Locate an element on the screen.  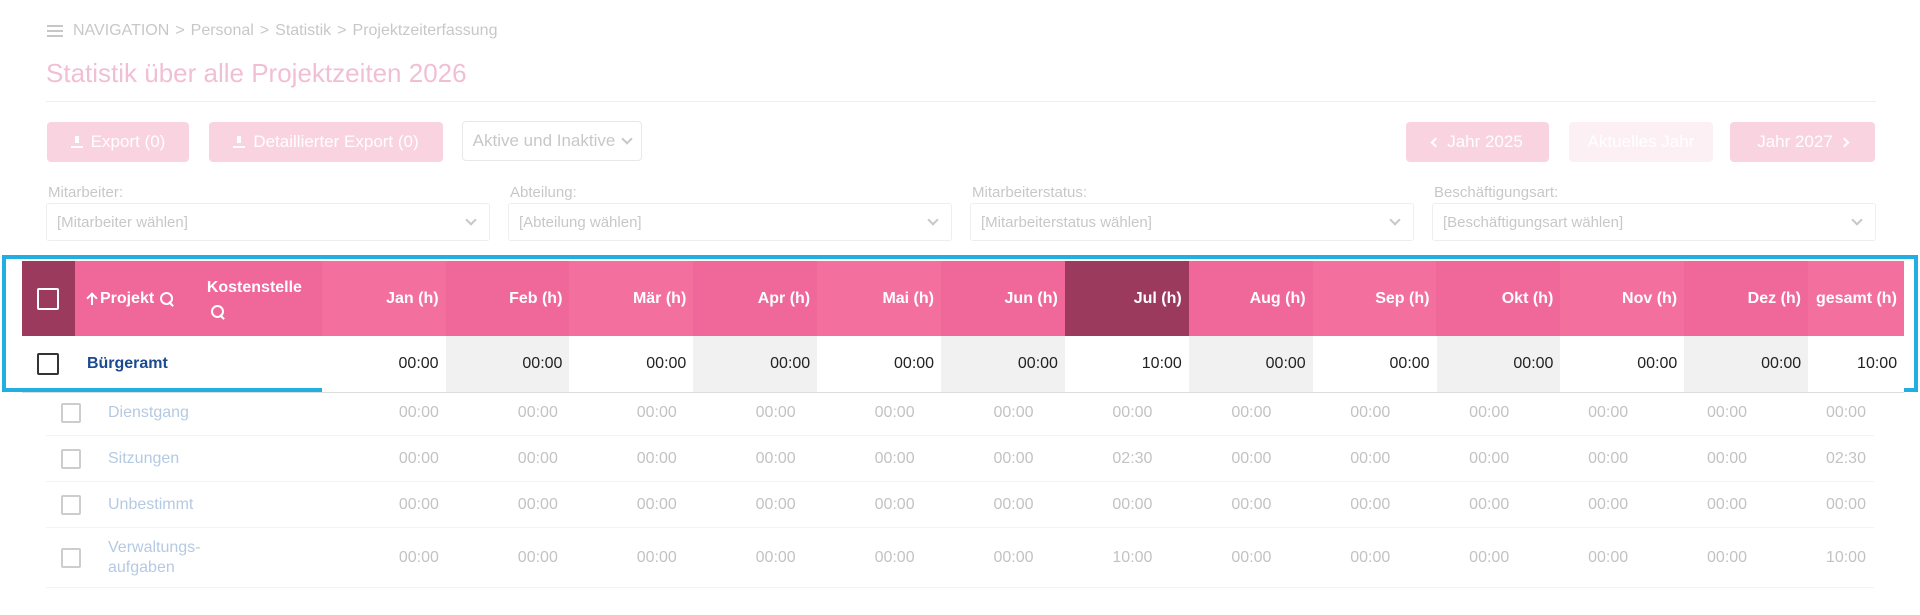
menu-icon is located at coordinates (55, 31).